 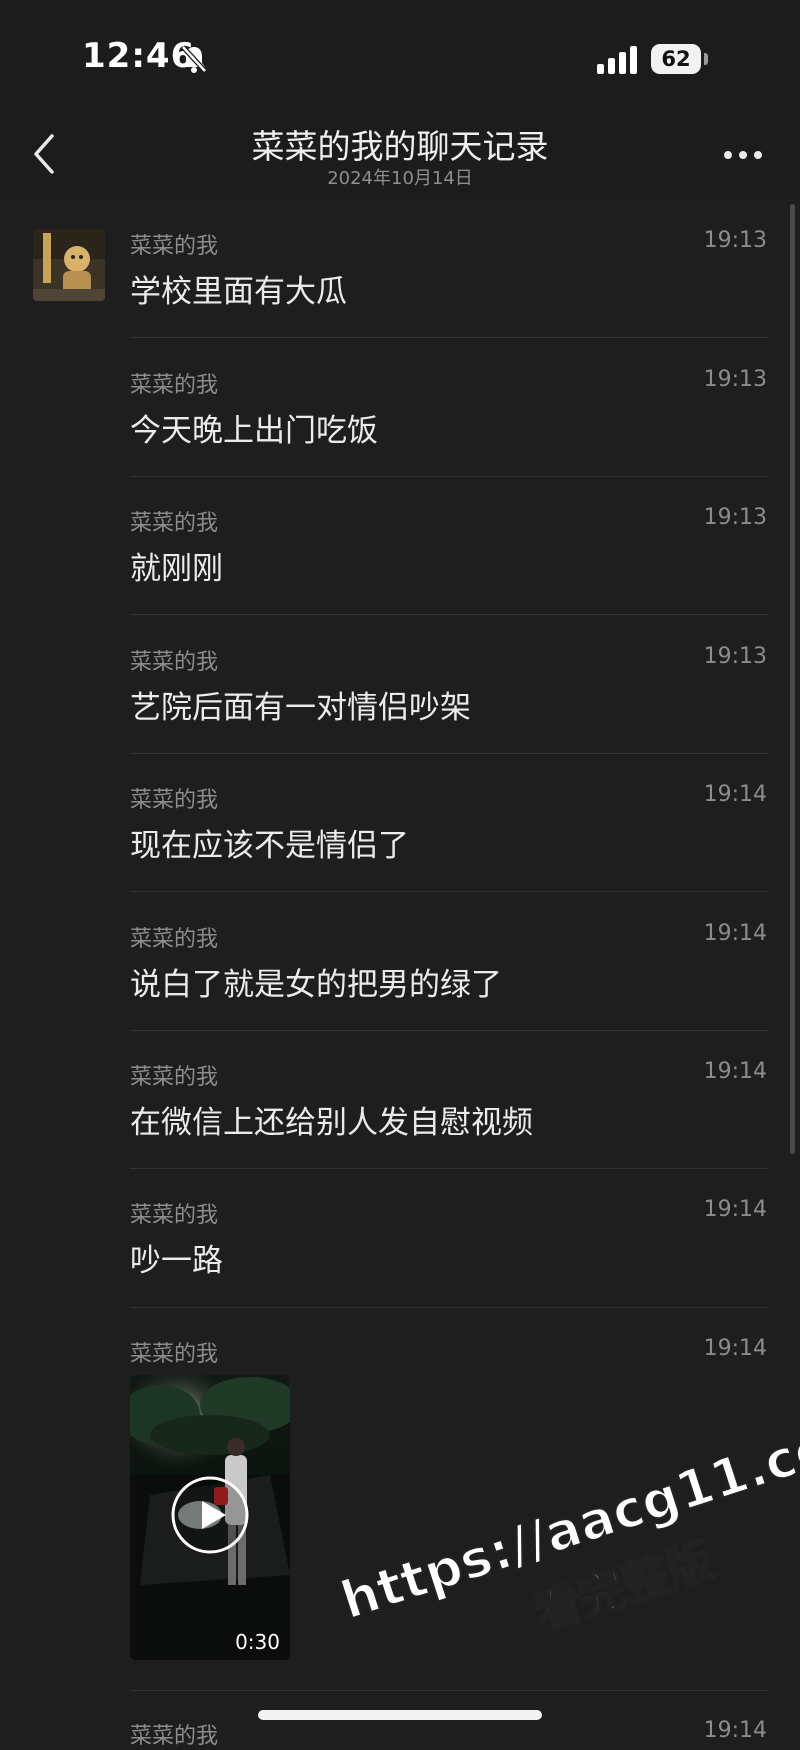 What do you see at coordinates (316, 985) in the screenshot?
I see `message-text: 说白了就是女的把男的绿了` at bounding box center [316, 985].